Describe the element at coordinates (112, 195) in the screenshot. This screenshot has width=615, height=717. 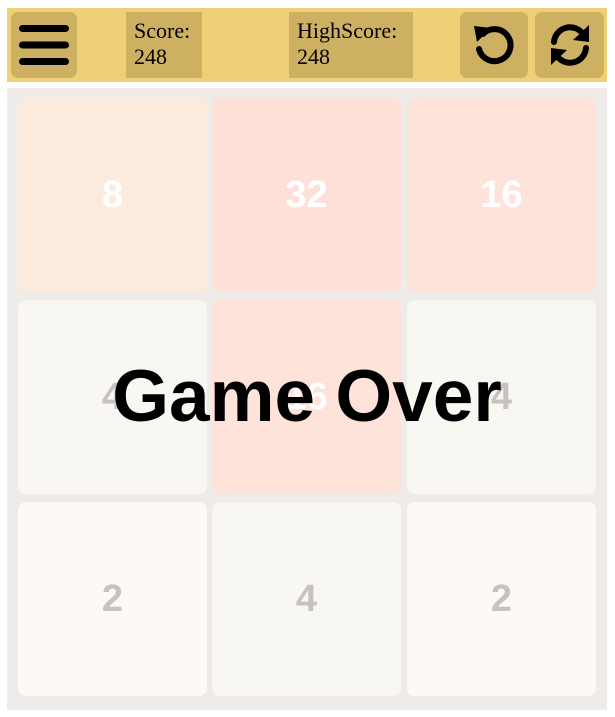
I see `tile: 8` at that location.